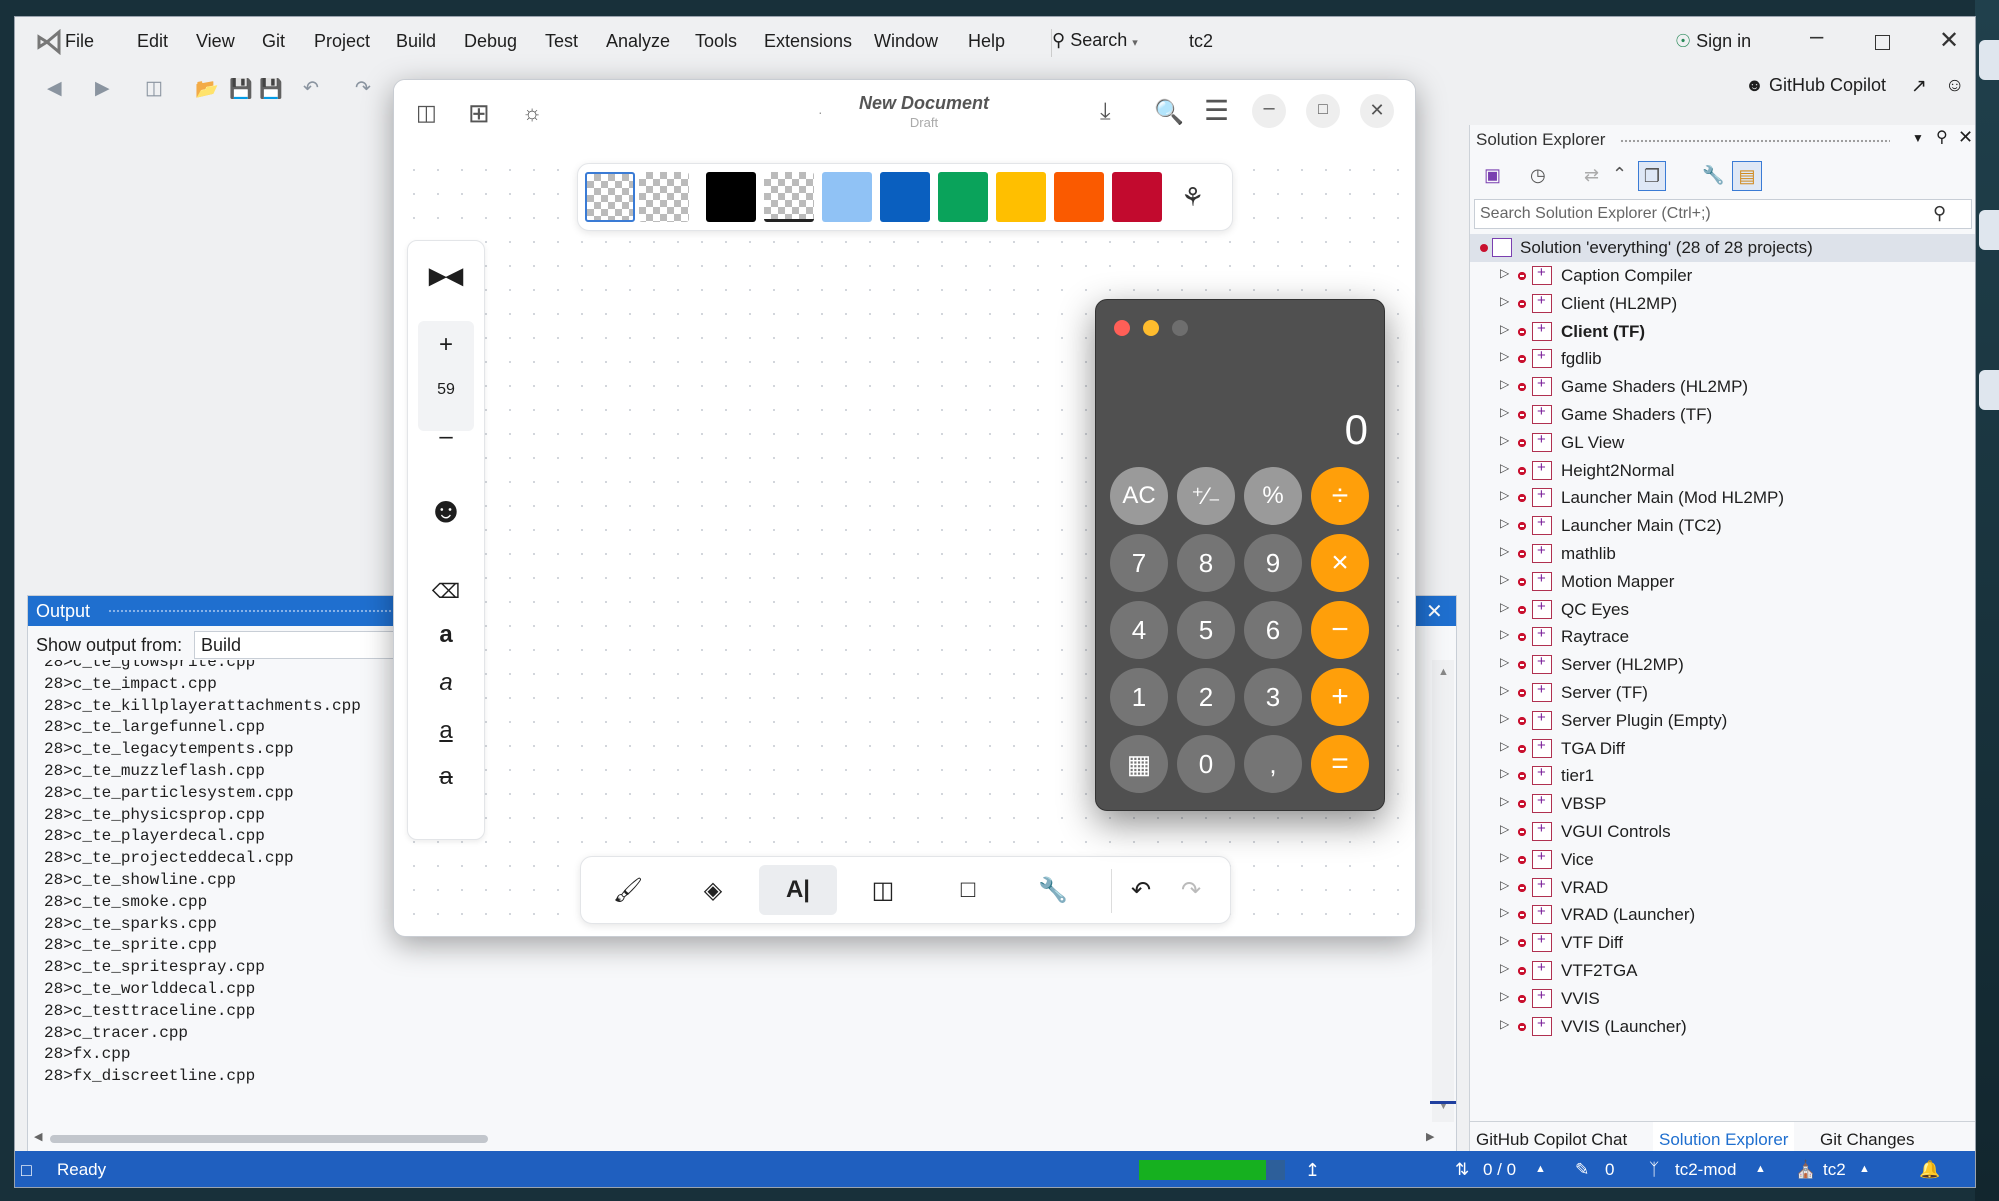  What do you see at coordinates (1273, 697) in the screenshot?
I see `digit-3-button: 3` at bounding box center [1273, 697].